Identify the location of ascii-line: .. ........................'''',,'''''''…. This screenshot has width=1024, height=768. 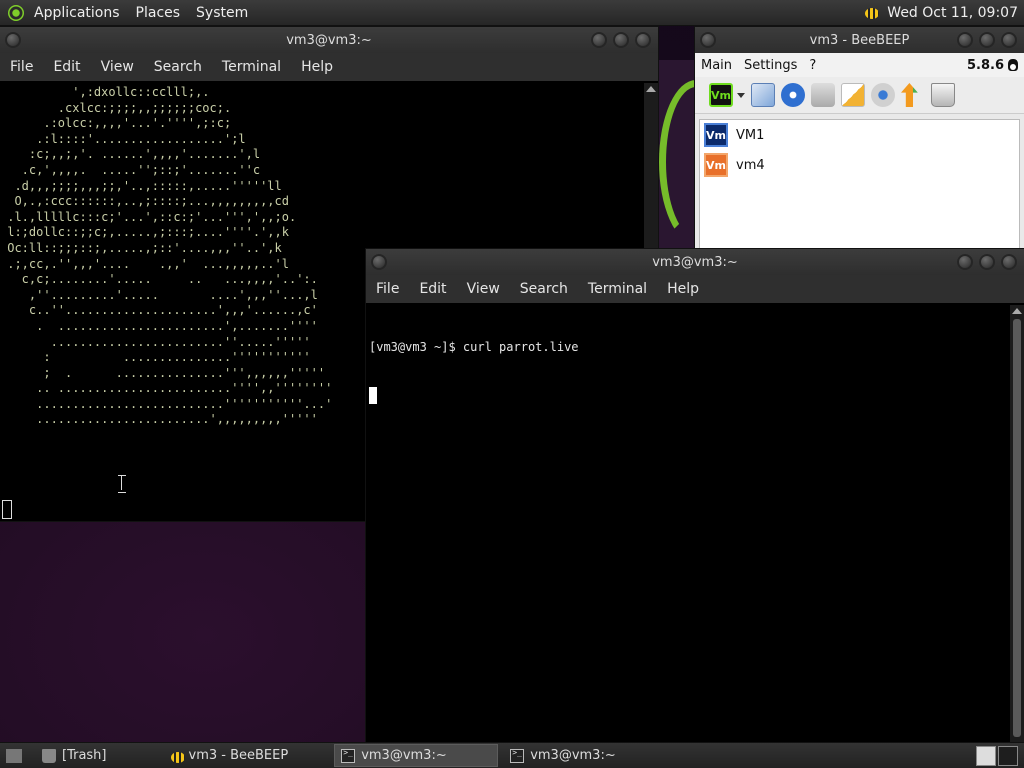
(166, 388).